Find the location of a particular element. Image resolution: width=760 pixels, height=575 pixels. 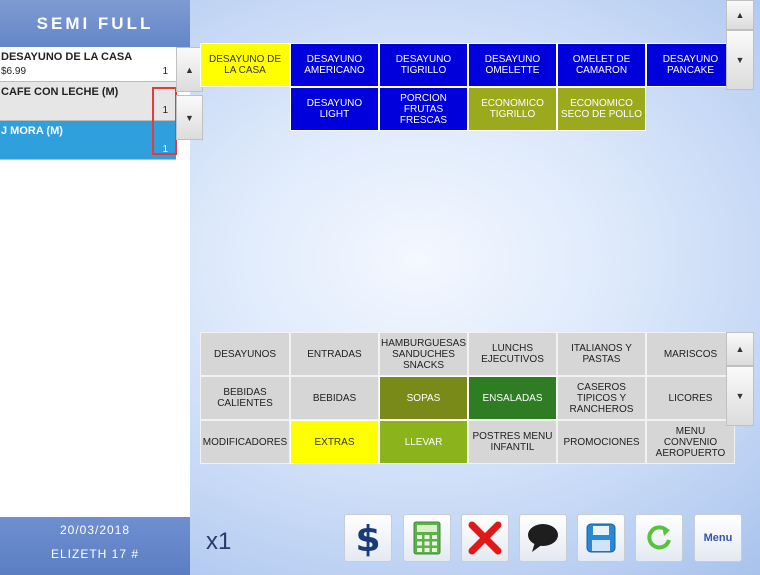

order-scroll-down-button: ▼ is located at coordinates (189, 117).